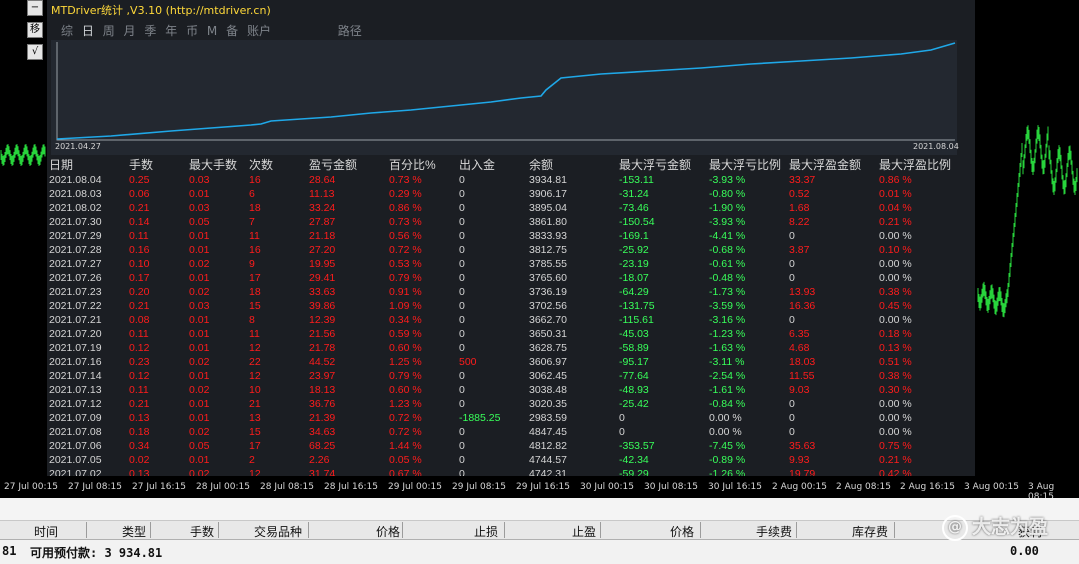 This screenshot has width=1079, height=564. What do you see at coordinates (159, 164) in the screenshot?
I see `column-header: 手数` at bounding box center [159, 164].